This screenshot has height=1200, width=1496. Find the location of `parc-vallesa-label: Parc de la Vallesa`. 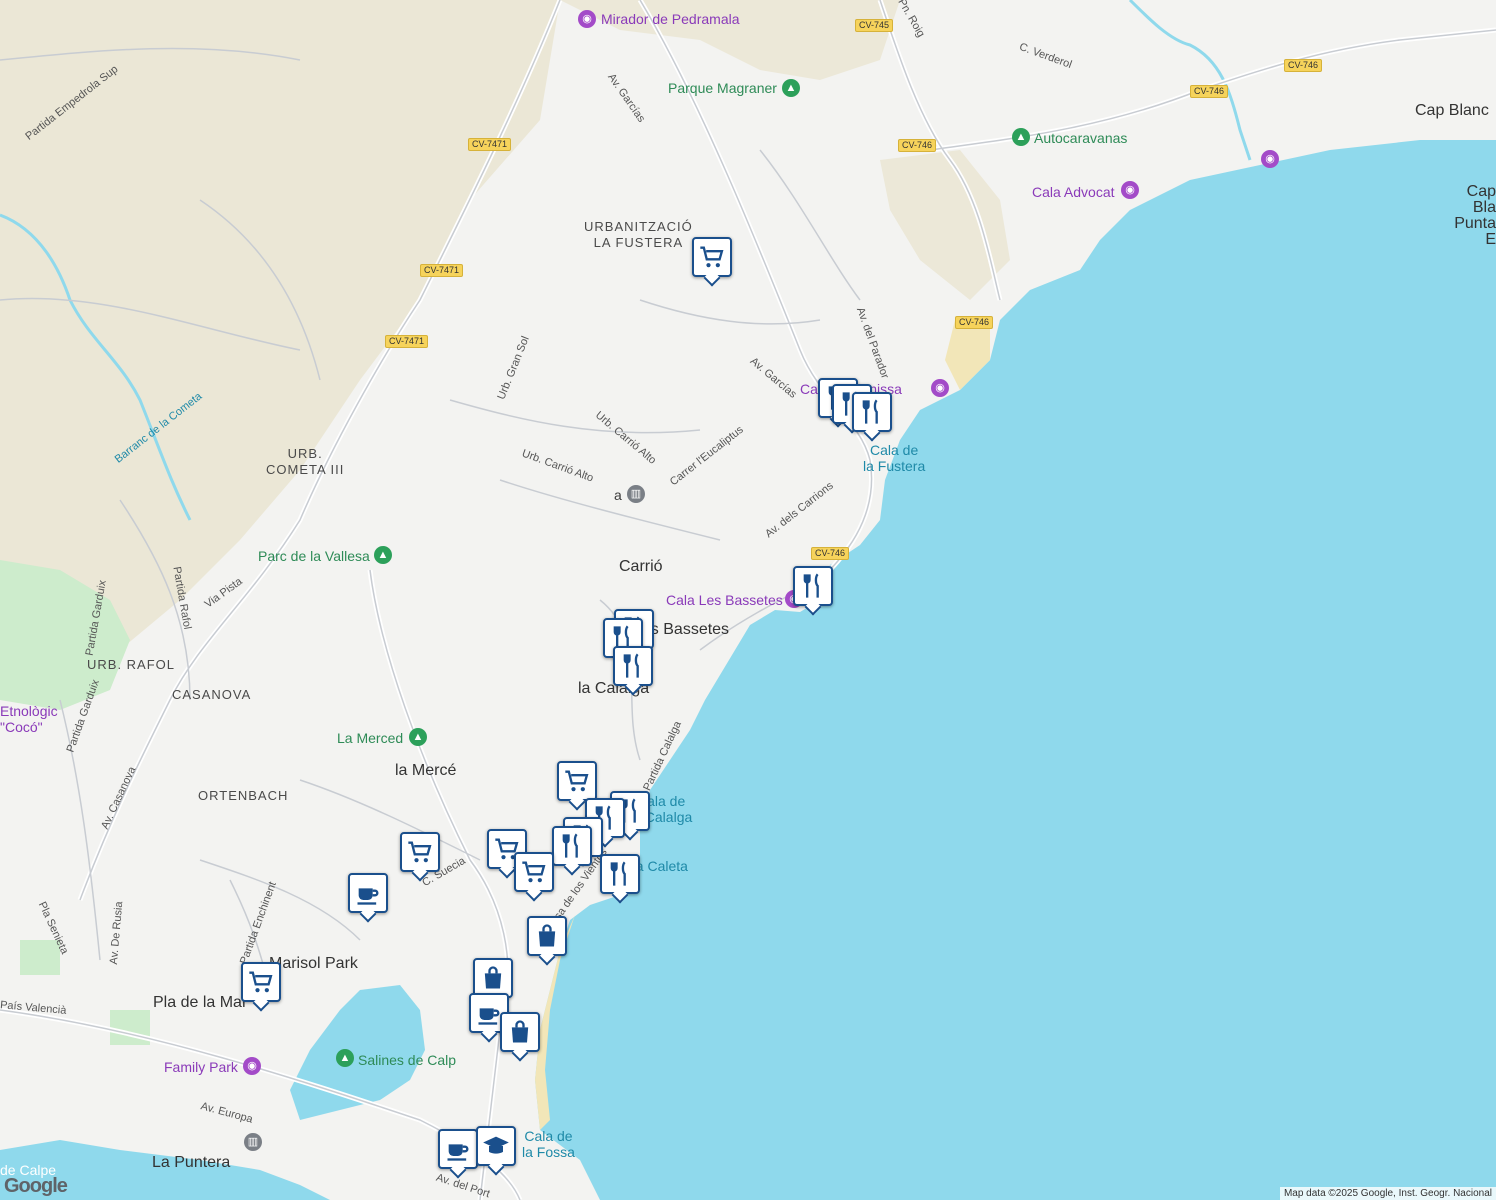

parc-vallesa-label: Parc de la Vallesa is located at coordinates (314, 556).